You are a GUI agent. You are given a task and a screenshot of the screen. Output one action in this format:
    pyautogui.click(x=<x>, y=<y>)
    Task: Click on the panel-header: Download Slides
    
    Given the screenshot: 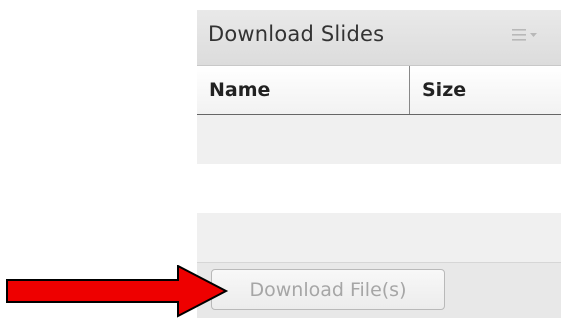 What is the action you would take?
    pyautogui.click(x=379, y=38)
    